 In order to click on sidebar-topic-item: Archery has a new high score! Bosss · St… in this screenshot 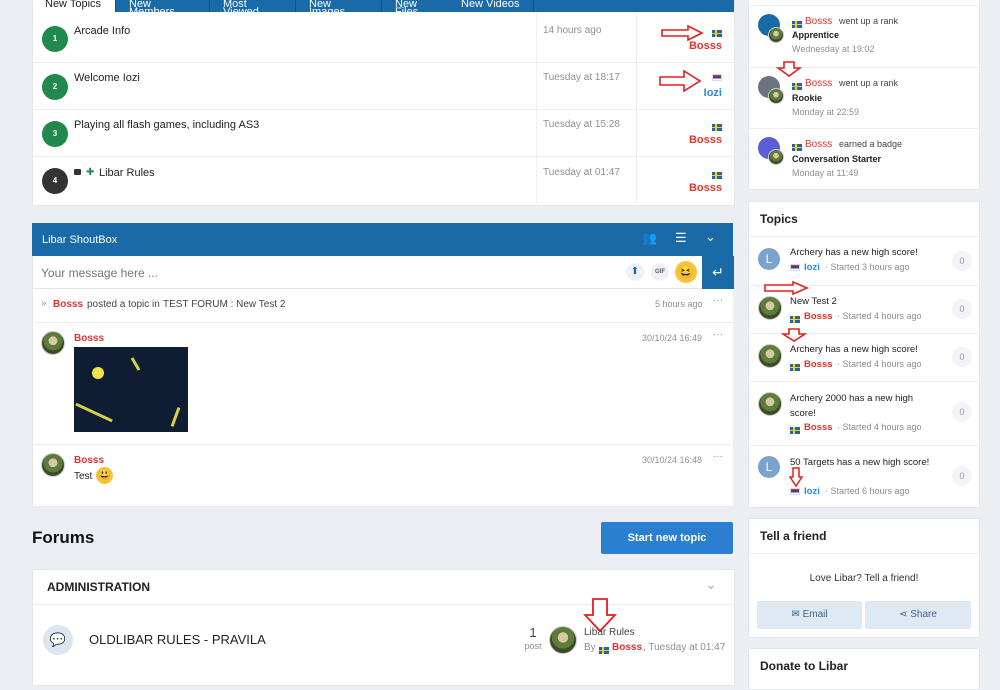, I will do `click(864, 355)`.